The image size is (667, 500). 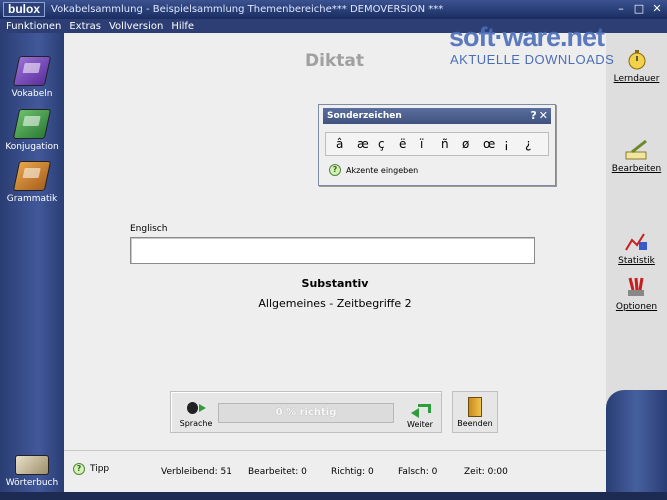 What do you see at coordinates (367, 144) in the screenshot?
I see `char-button: æ` at bounding box center [367, 144].